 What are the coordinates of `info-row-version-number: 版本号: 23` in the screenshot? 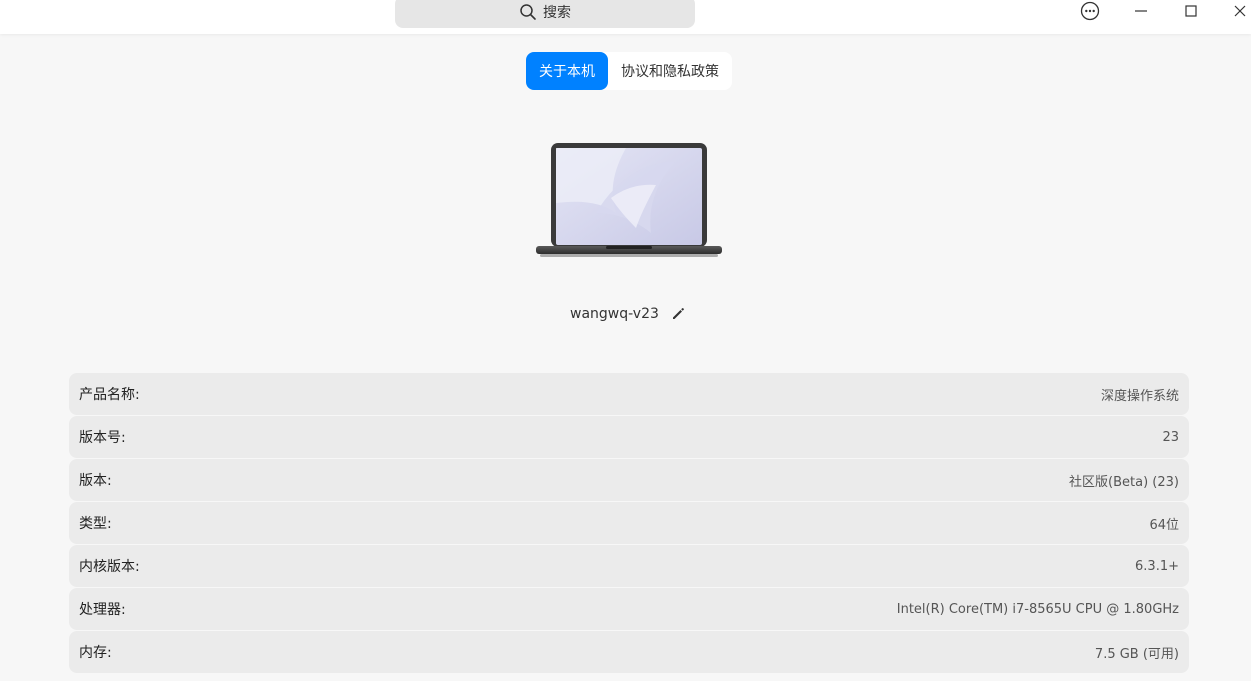 It's located at (629, 437).